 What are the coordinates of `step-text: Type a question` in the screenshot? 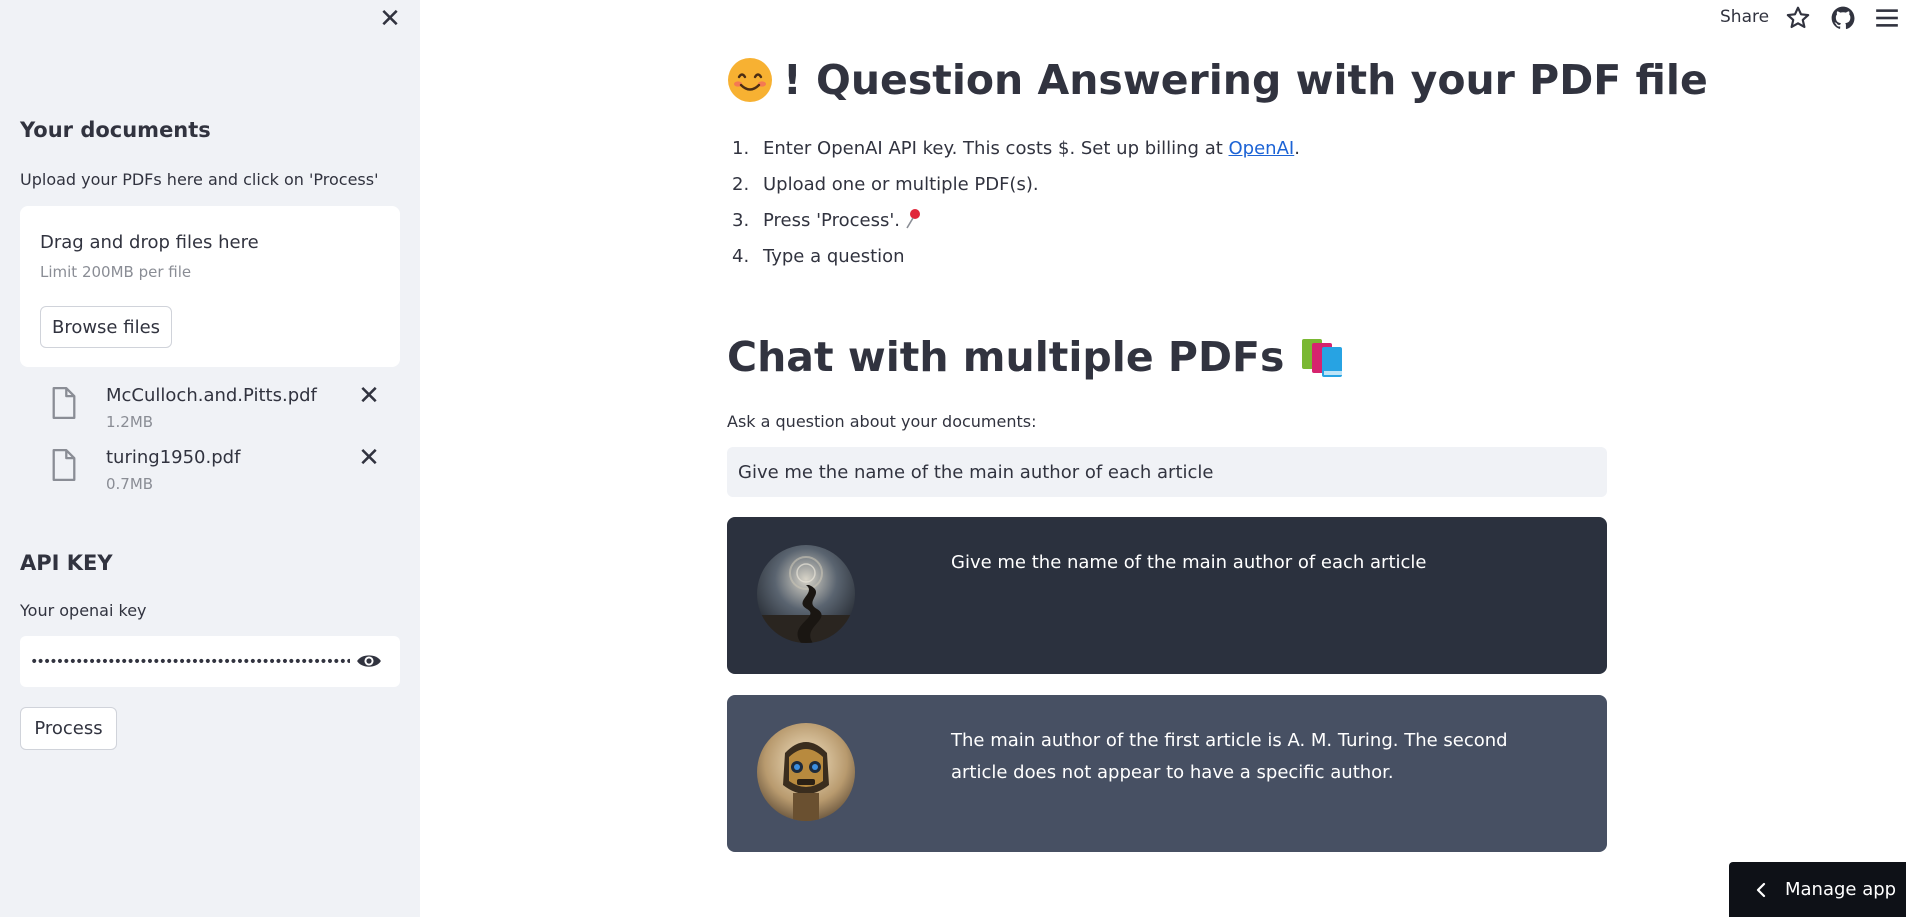 It's located at (834, 256).